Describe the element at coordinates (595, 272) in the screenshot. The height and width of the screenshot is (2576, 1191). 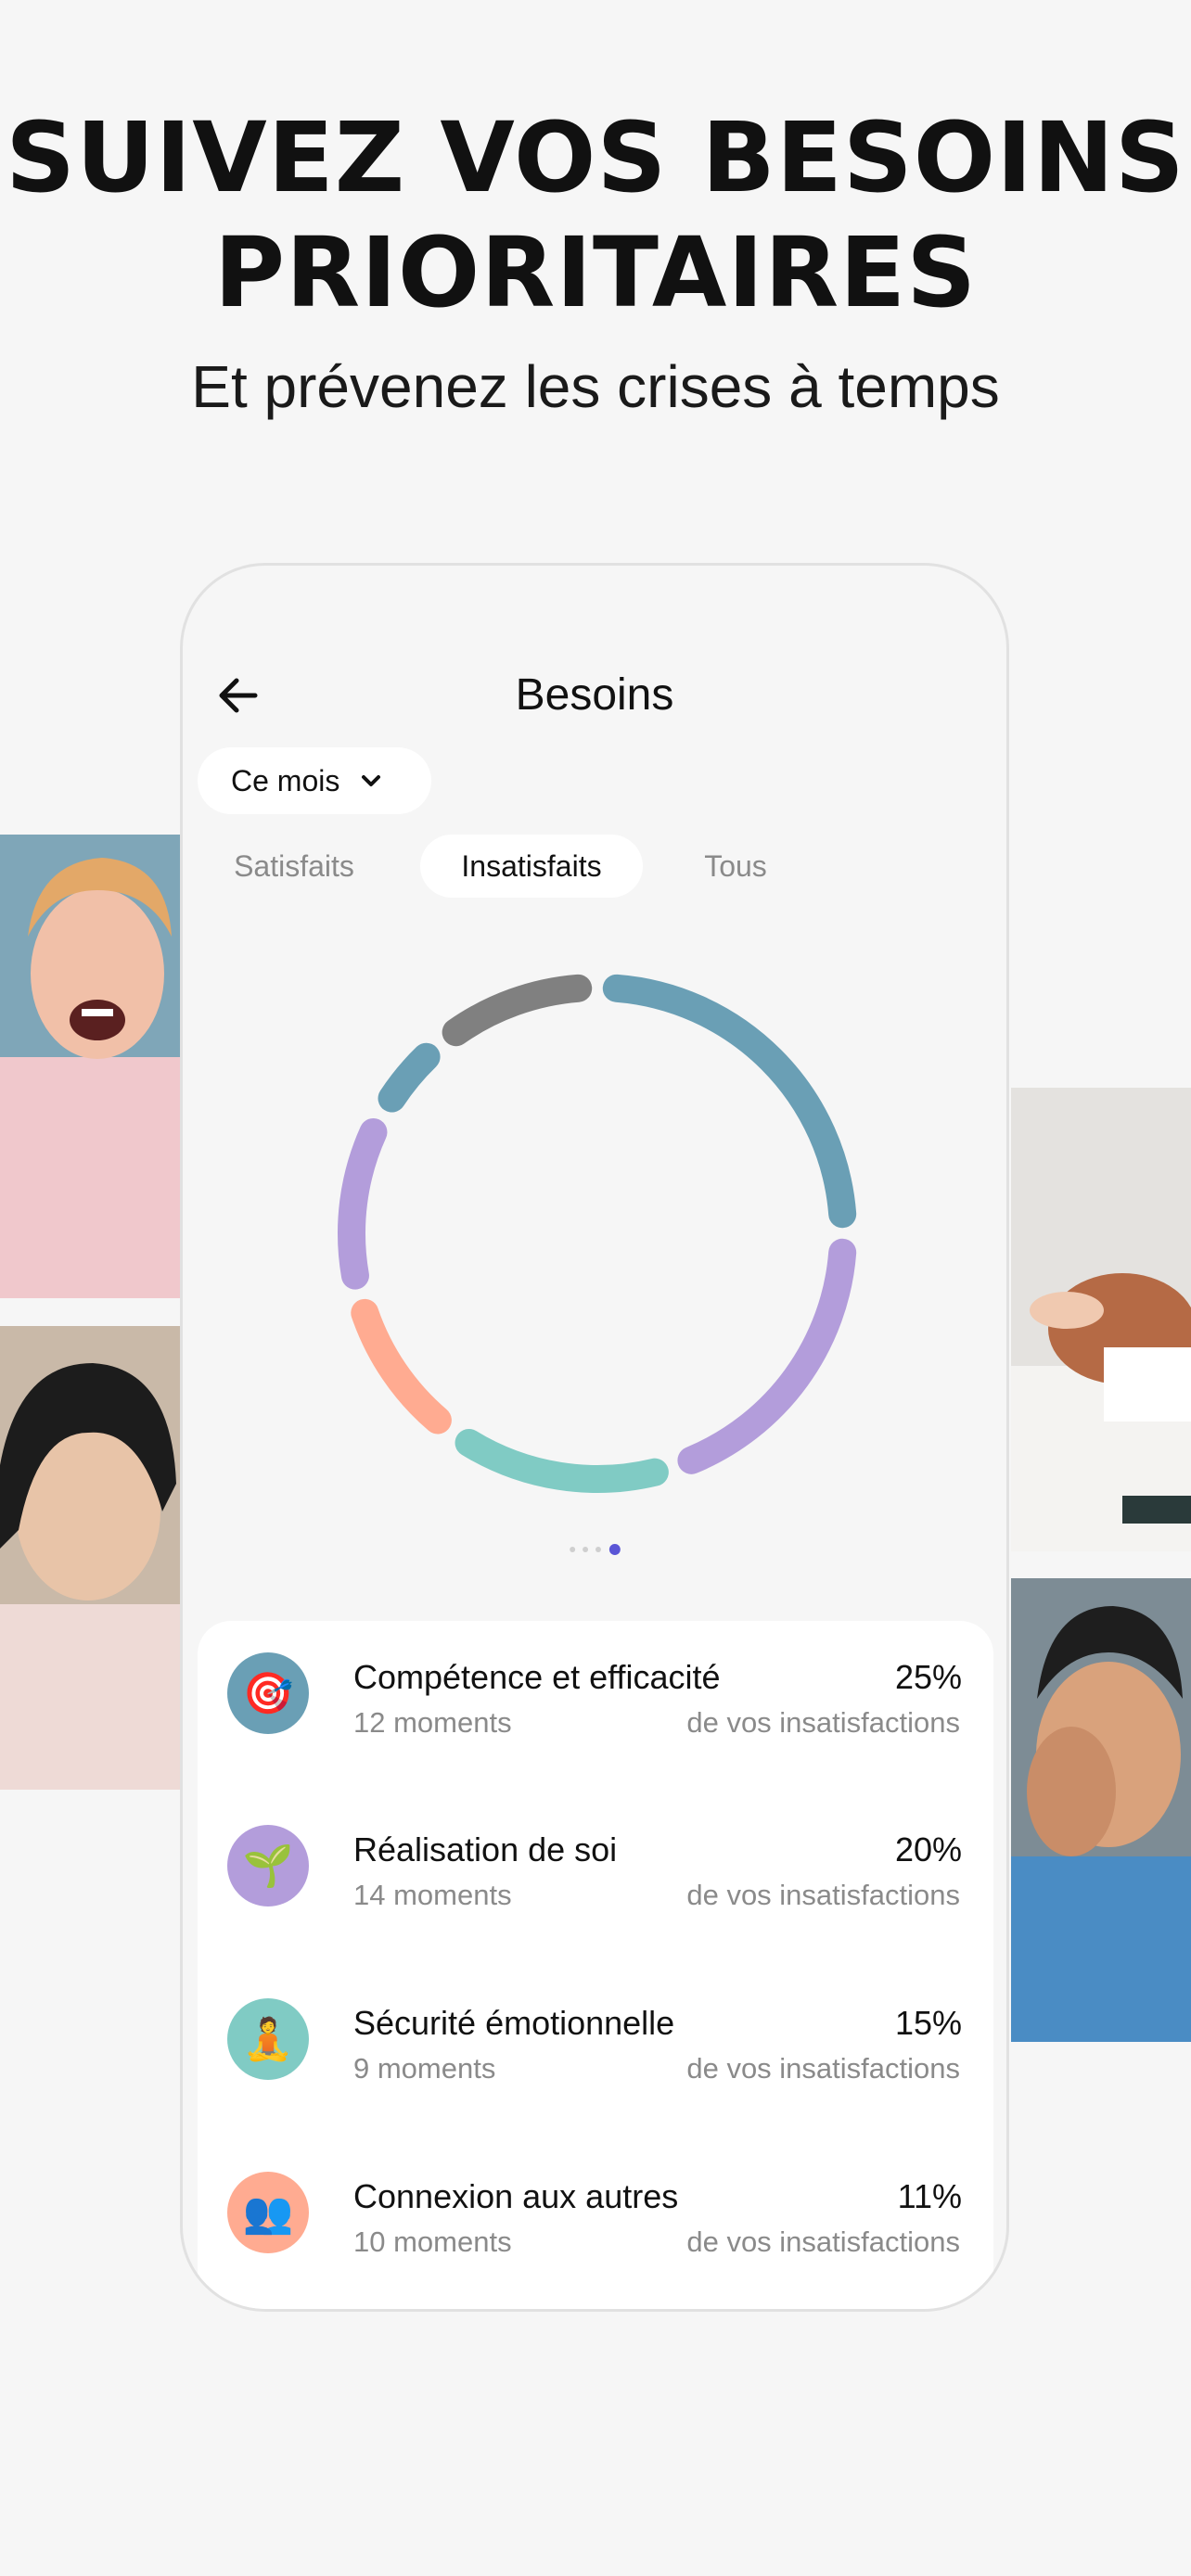
I see `promo-headline-line2: PRIORITAIRES` at that location.